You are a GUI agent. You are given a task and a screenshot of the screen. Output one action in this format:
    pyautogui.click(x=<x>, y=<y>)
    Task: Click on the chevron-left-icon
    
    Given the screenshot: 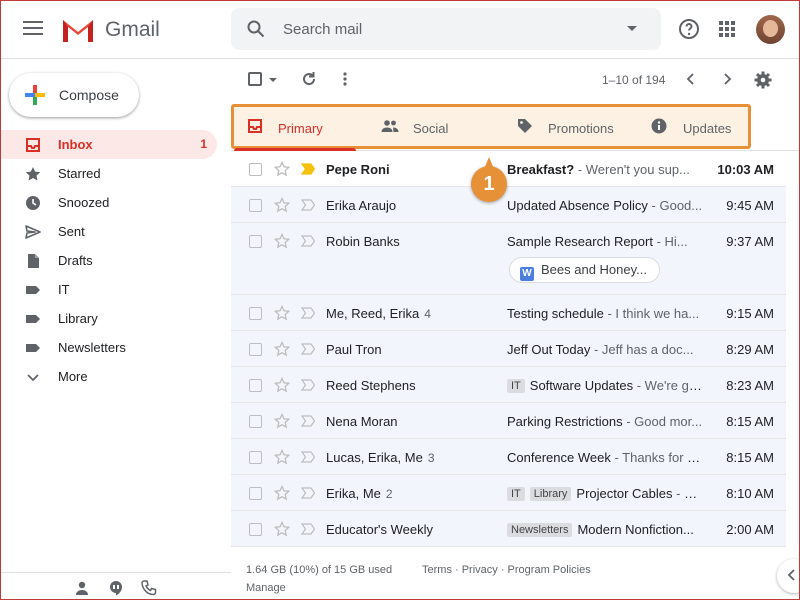 What is the action you would take?
    pyautogui.click(x=691, y=79)
    